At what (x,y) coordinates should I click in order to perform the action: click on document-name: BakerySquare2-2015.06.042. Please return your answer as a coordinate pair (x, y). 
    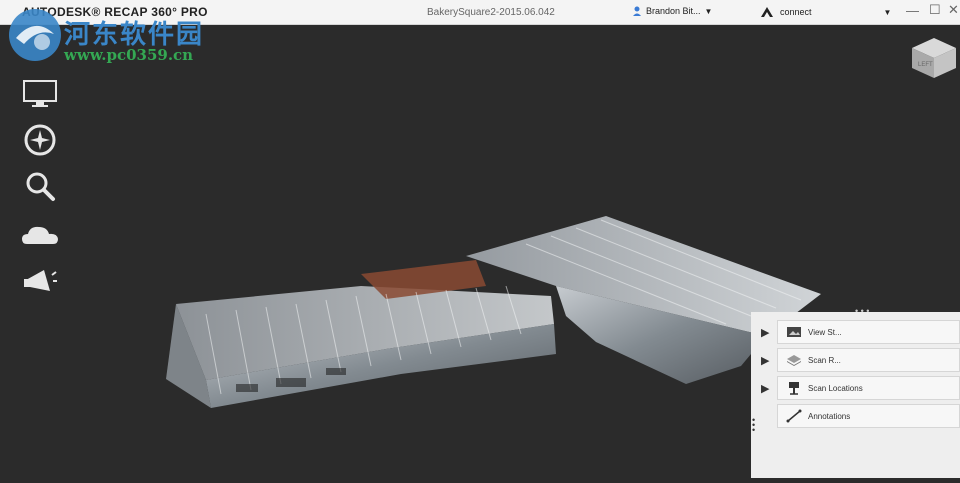
    Looking at the image, I should click on (491, 12).